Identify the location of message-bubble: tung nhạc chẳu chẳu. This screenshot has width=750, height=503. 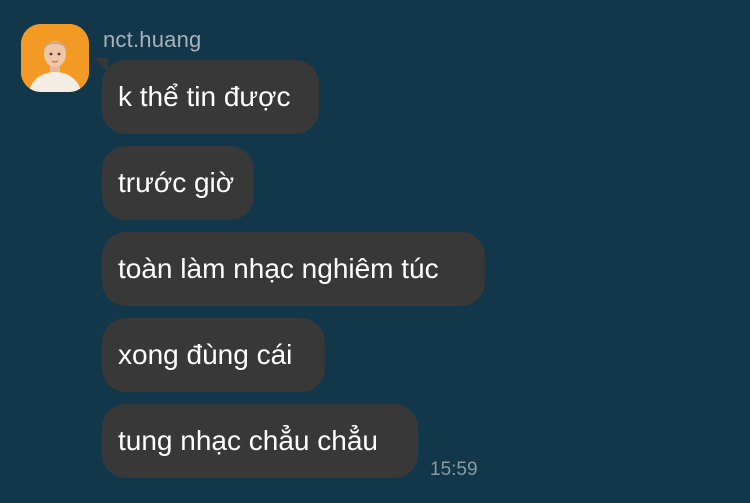
(260, 441).